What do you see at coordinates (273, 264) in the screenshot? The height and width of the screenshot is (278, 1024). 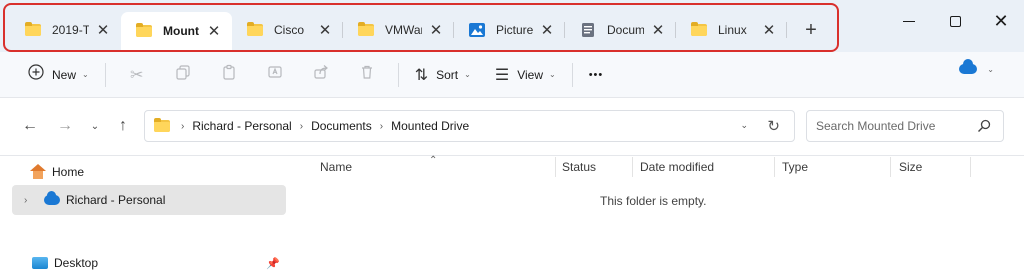 I see `pin-icon: 📌` at bounding box center [273, 264].